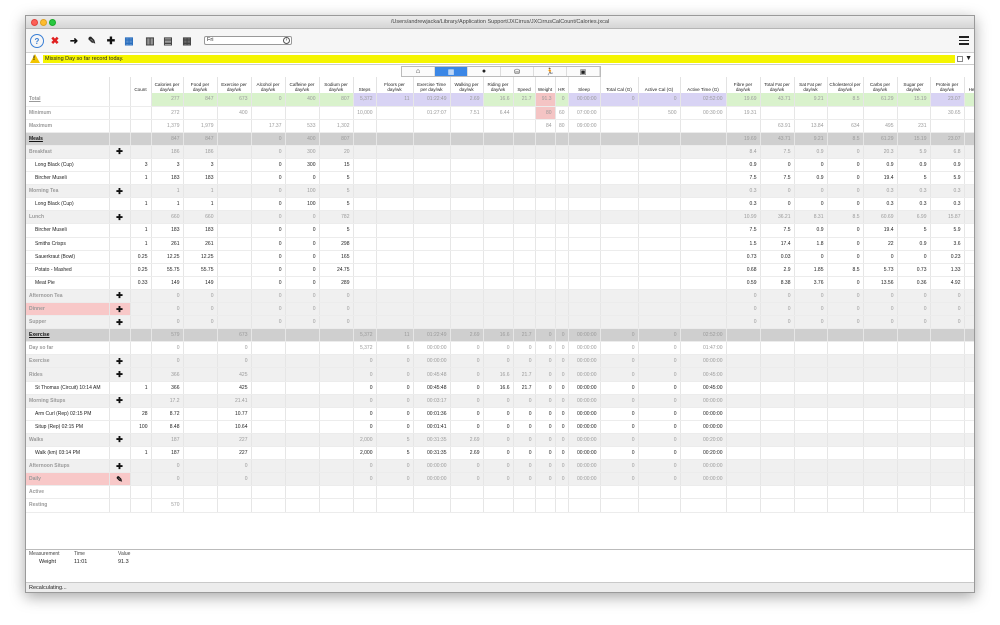 This screenshot has width=1000, height=625. I want to click on table-cell: 28, so click(140, 414).